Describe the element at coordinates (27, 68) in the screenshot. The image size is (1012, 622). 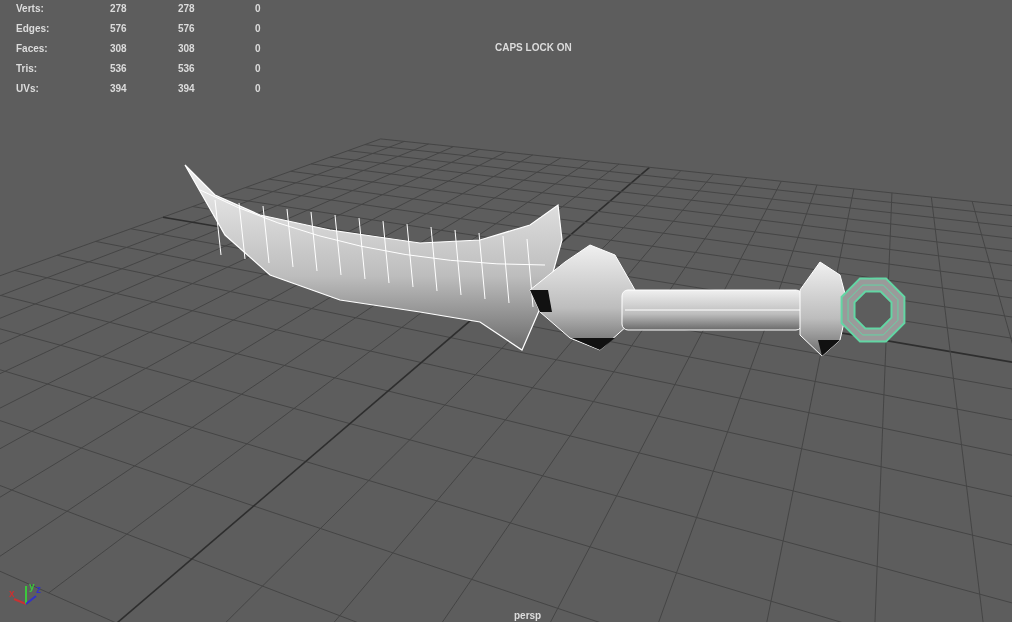
I see `stat-label: Tris:` at that location.